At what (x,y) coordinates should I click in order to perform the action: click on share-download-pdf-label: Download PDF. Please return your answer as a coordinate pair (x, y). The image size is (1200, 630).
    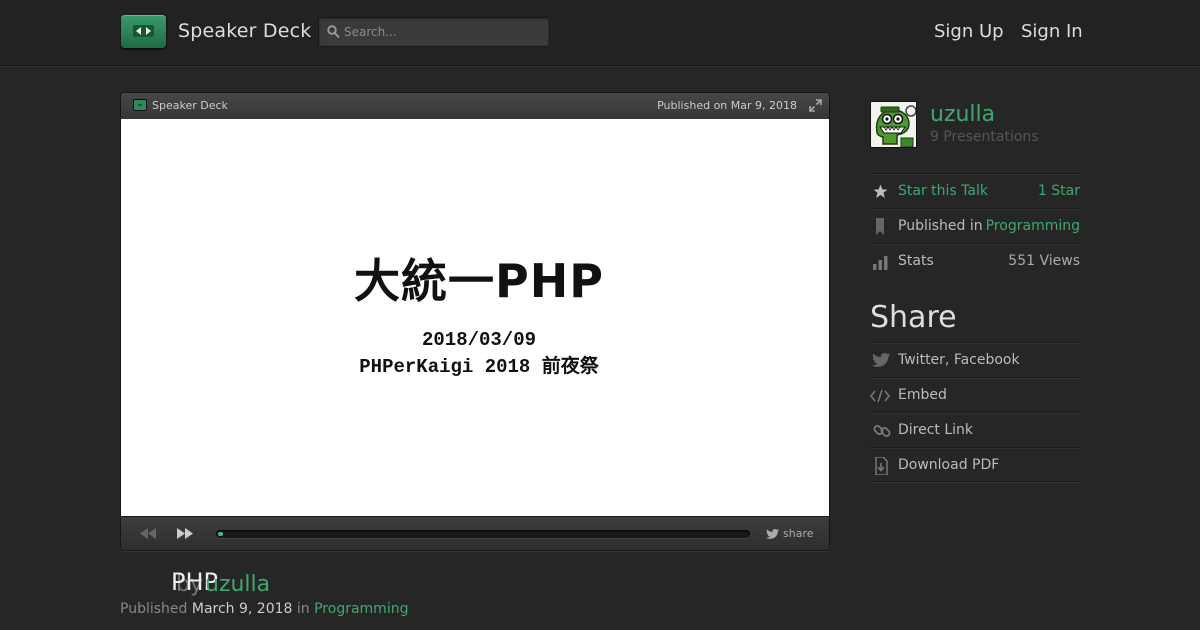
    Looking at the image, I should click on (948, 465).